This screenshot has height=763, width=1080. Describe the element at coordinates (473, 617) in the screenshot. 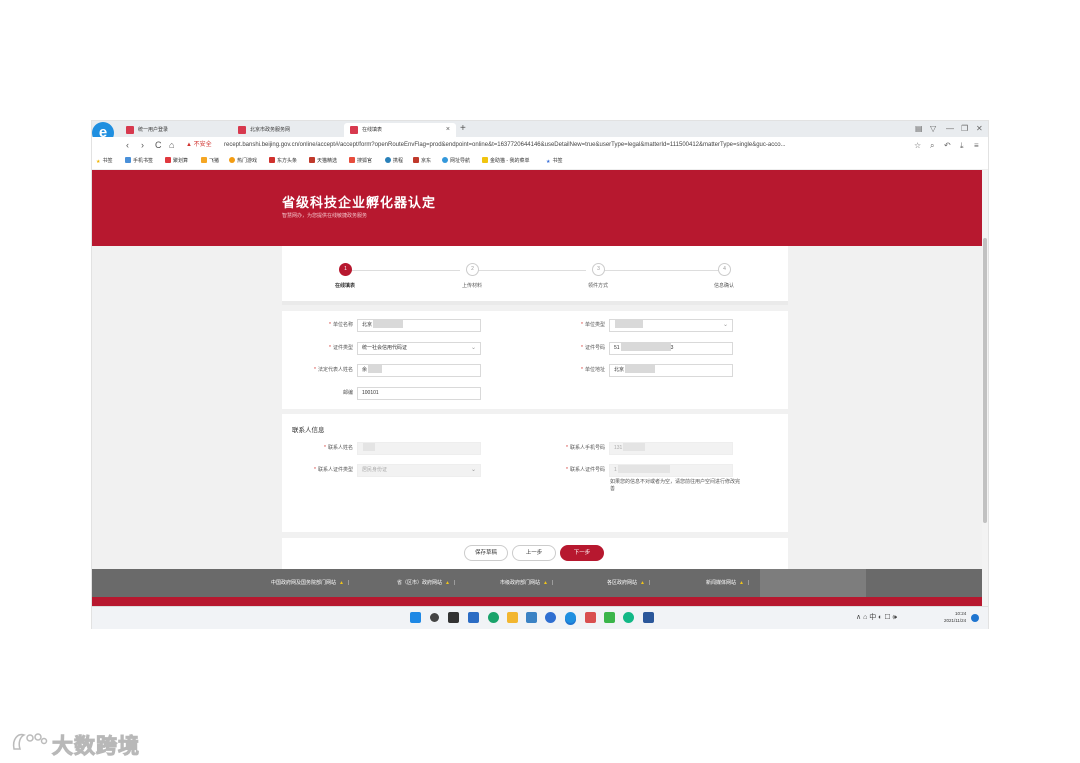

I see `widgets-icon` at that location.